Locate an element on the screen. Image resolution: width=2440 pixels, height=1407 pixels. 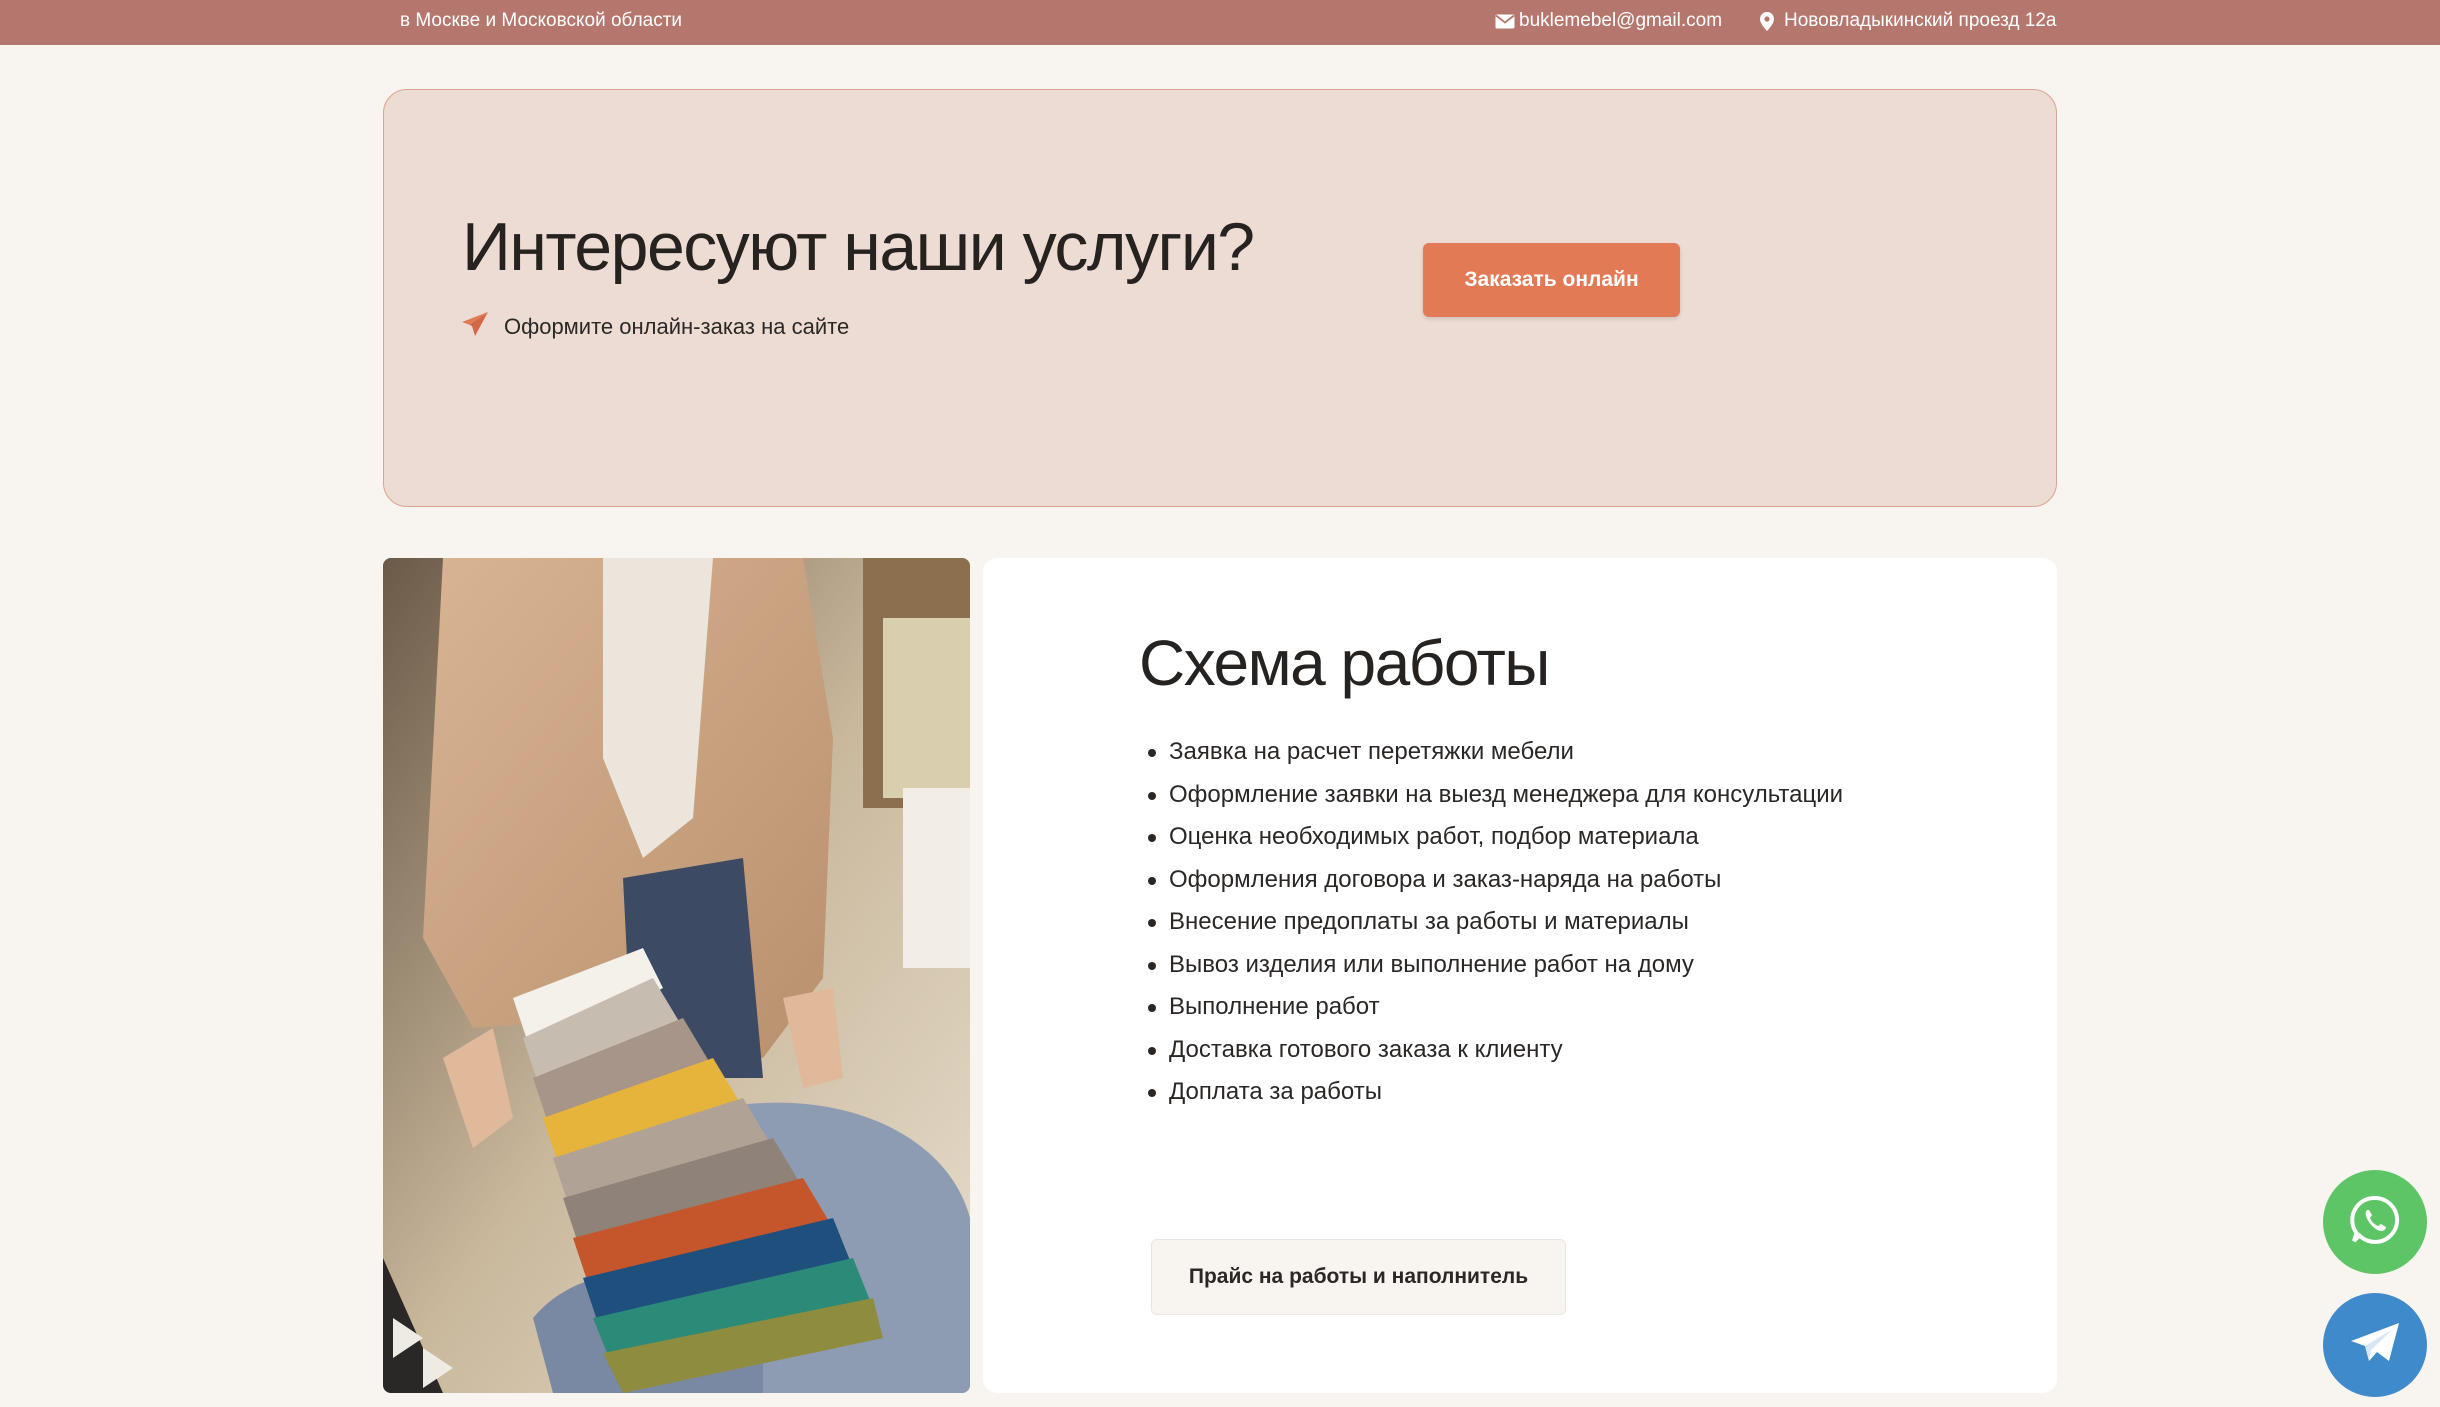
address-link: Нововладыкинский проезд 12а is located at coordinates (1908, 21).